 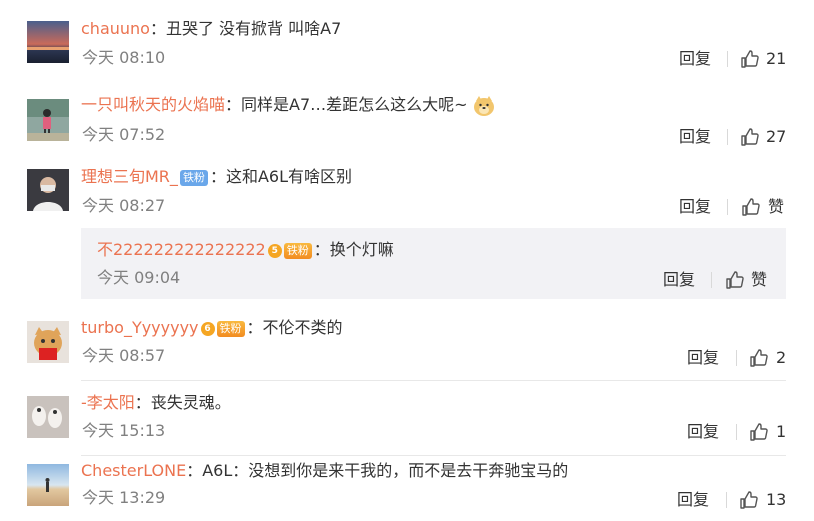 What do you see at coordinates (108, 402) in the screenshot?
I see `username-link: -李太阳` at bounding box center [108, 402].